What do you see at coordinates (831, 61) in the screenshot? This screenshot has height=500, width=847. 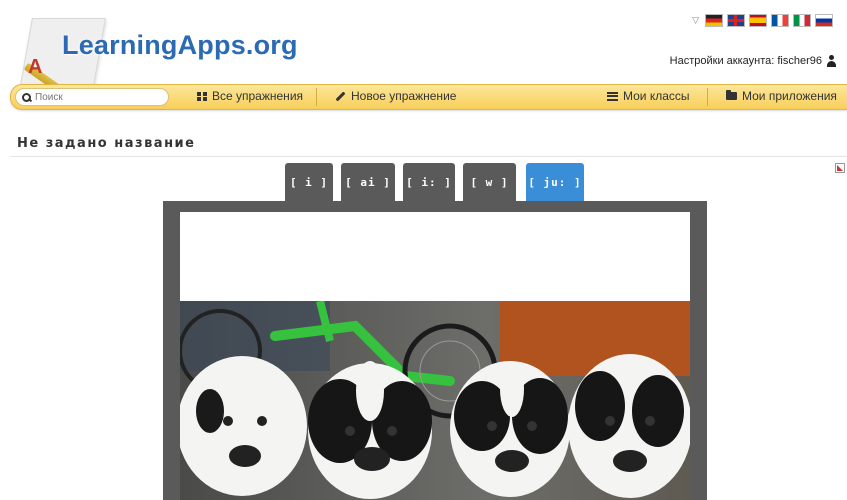 I see `user-icon` at bounding box center [831, 61].